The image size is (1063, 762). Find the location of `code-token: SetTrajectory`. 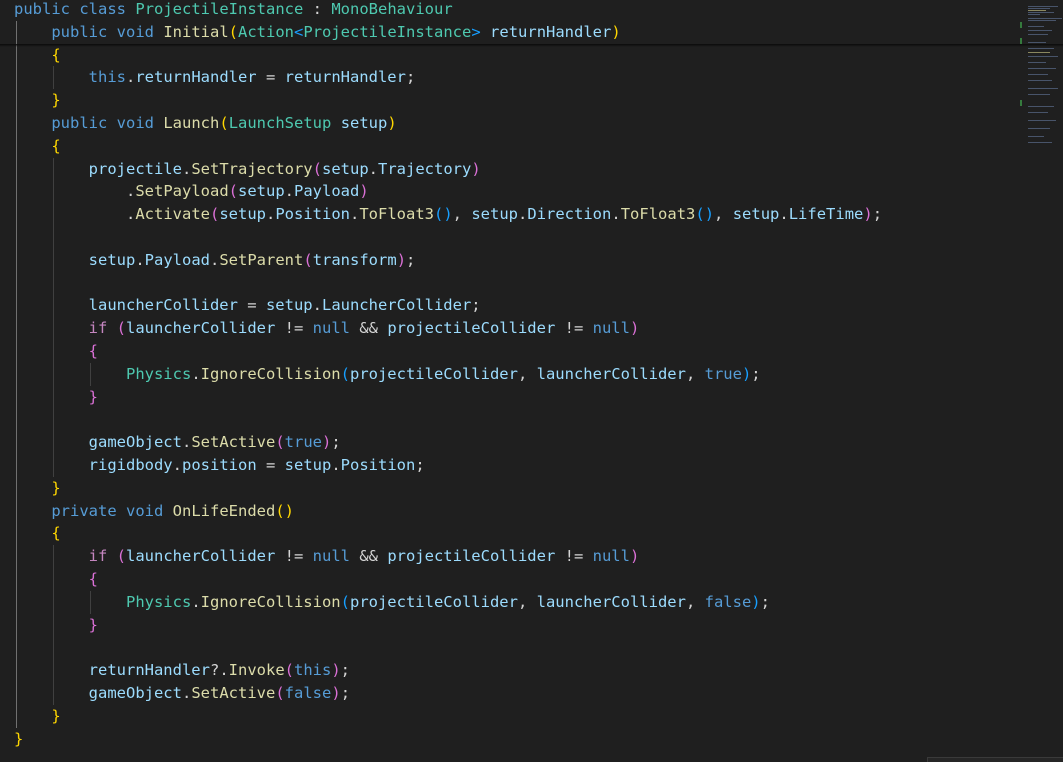

code-token: SetTrajectory is located at coordinates (252, 168).